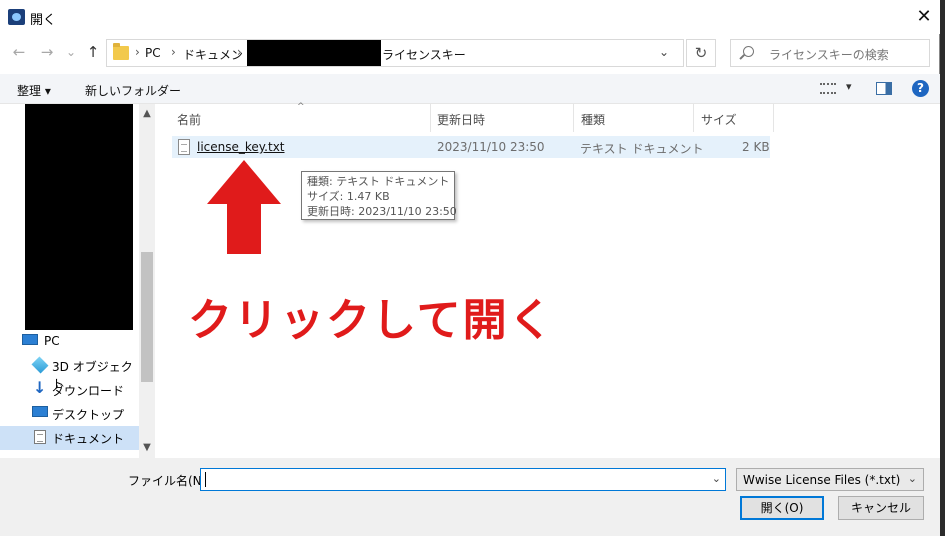 This screenshot has width=945, height=536. What do you see at coordinates (756, 147) in the screenshot?
I see `file-size: 2 KB` at bounding box center [756, 147].